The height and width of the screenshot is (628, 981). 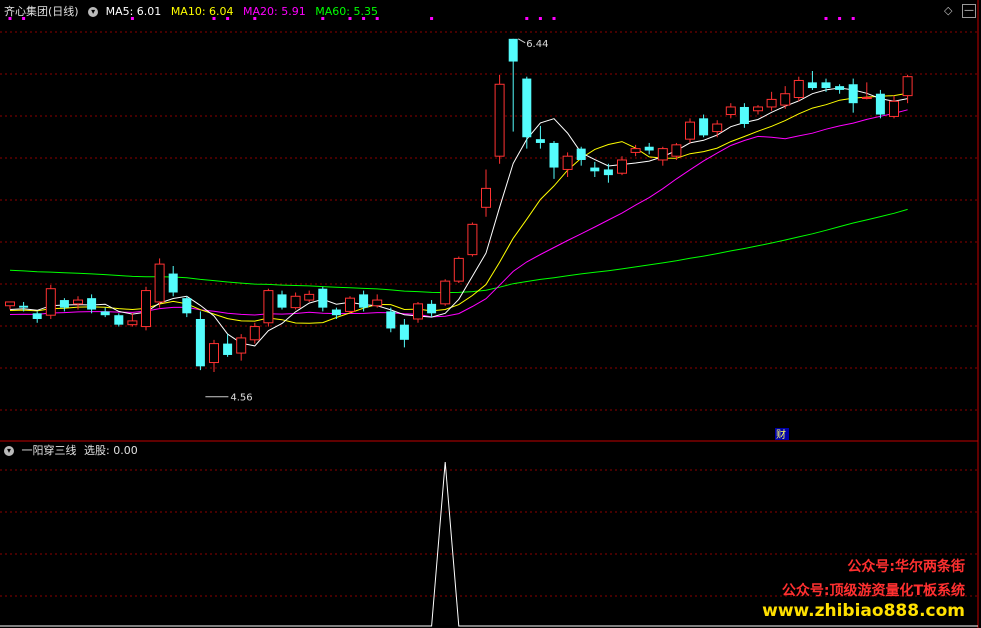 I want to click on low-price-label: 4.56, so click(x=241, y=398).